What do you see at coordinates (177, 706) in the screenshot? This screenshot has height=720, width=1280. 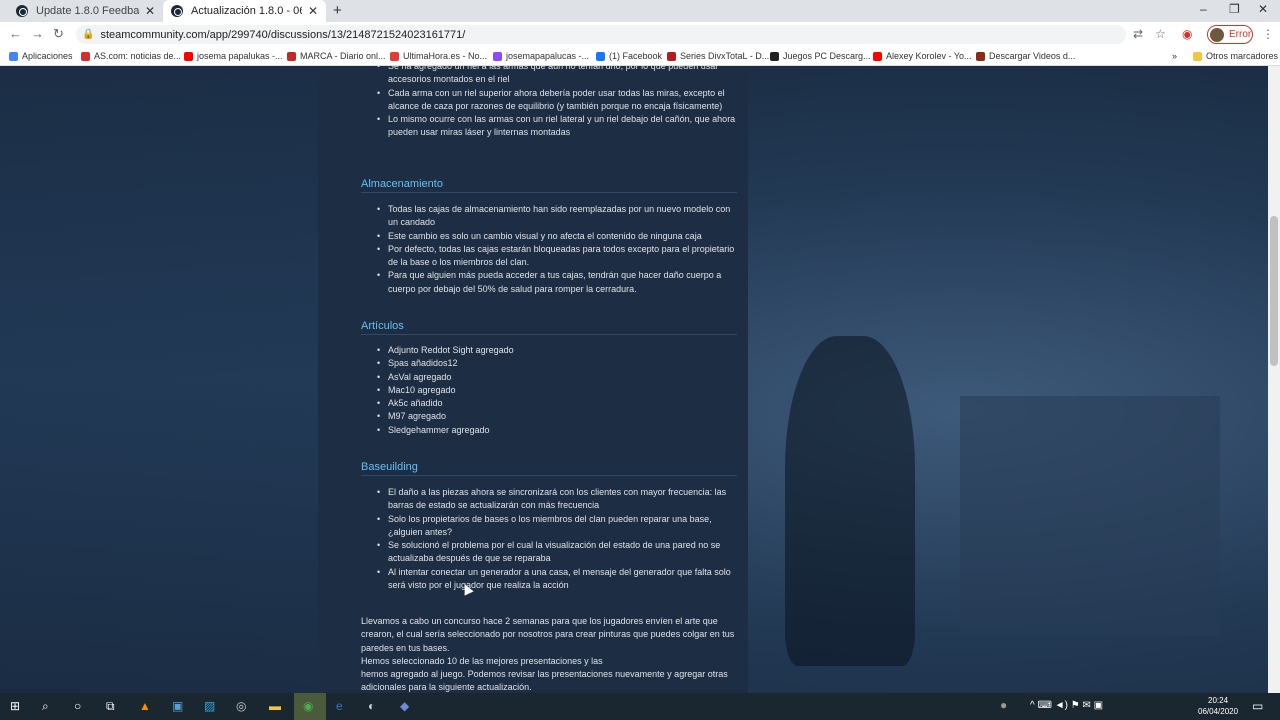 I see `store-icon: ▣` at bounding box center [177, 706].